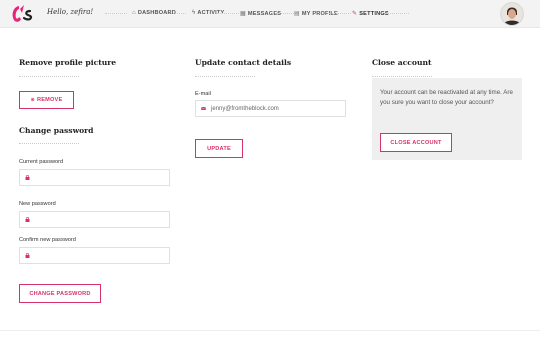  What do you see at coordinates (355, 14) in the screenshot?
I see `wrench-icon: ✎` at bounding box center [355, 14].